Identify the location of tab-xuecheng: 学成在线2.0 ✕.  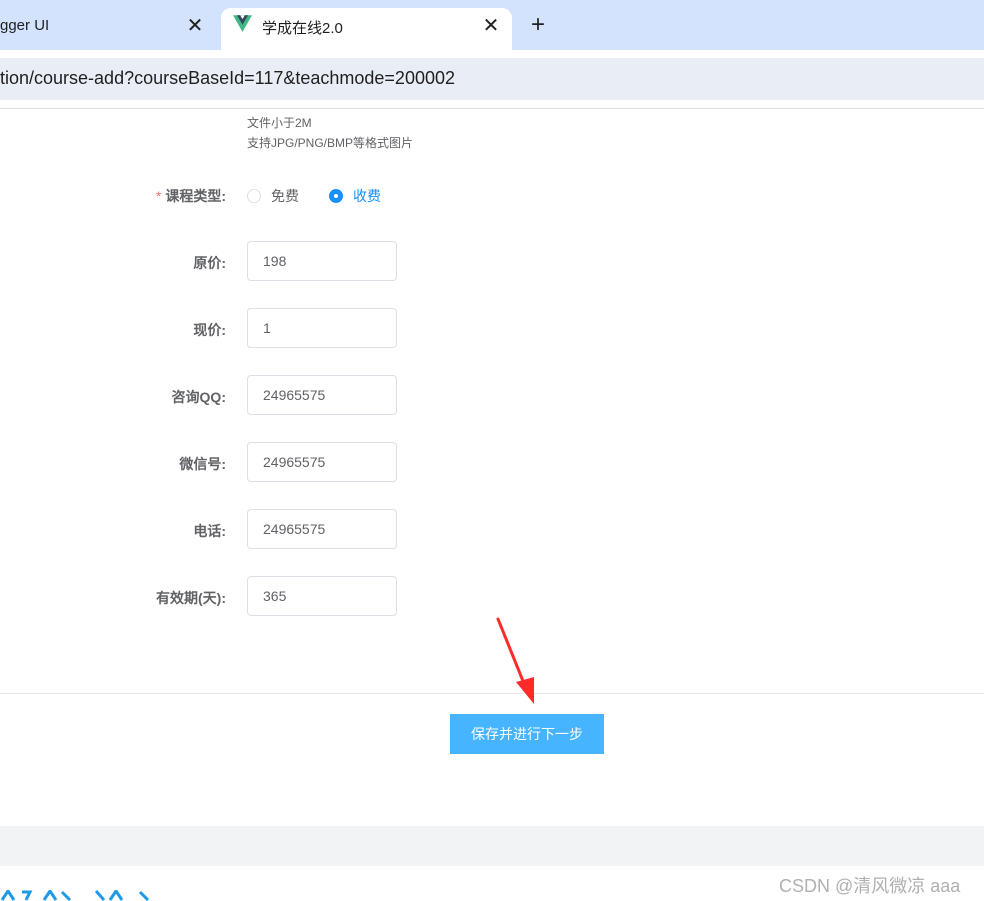
(366, 29).